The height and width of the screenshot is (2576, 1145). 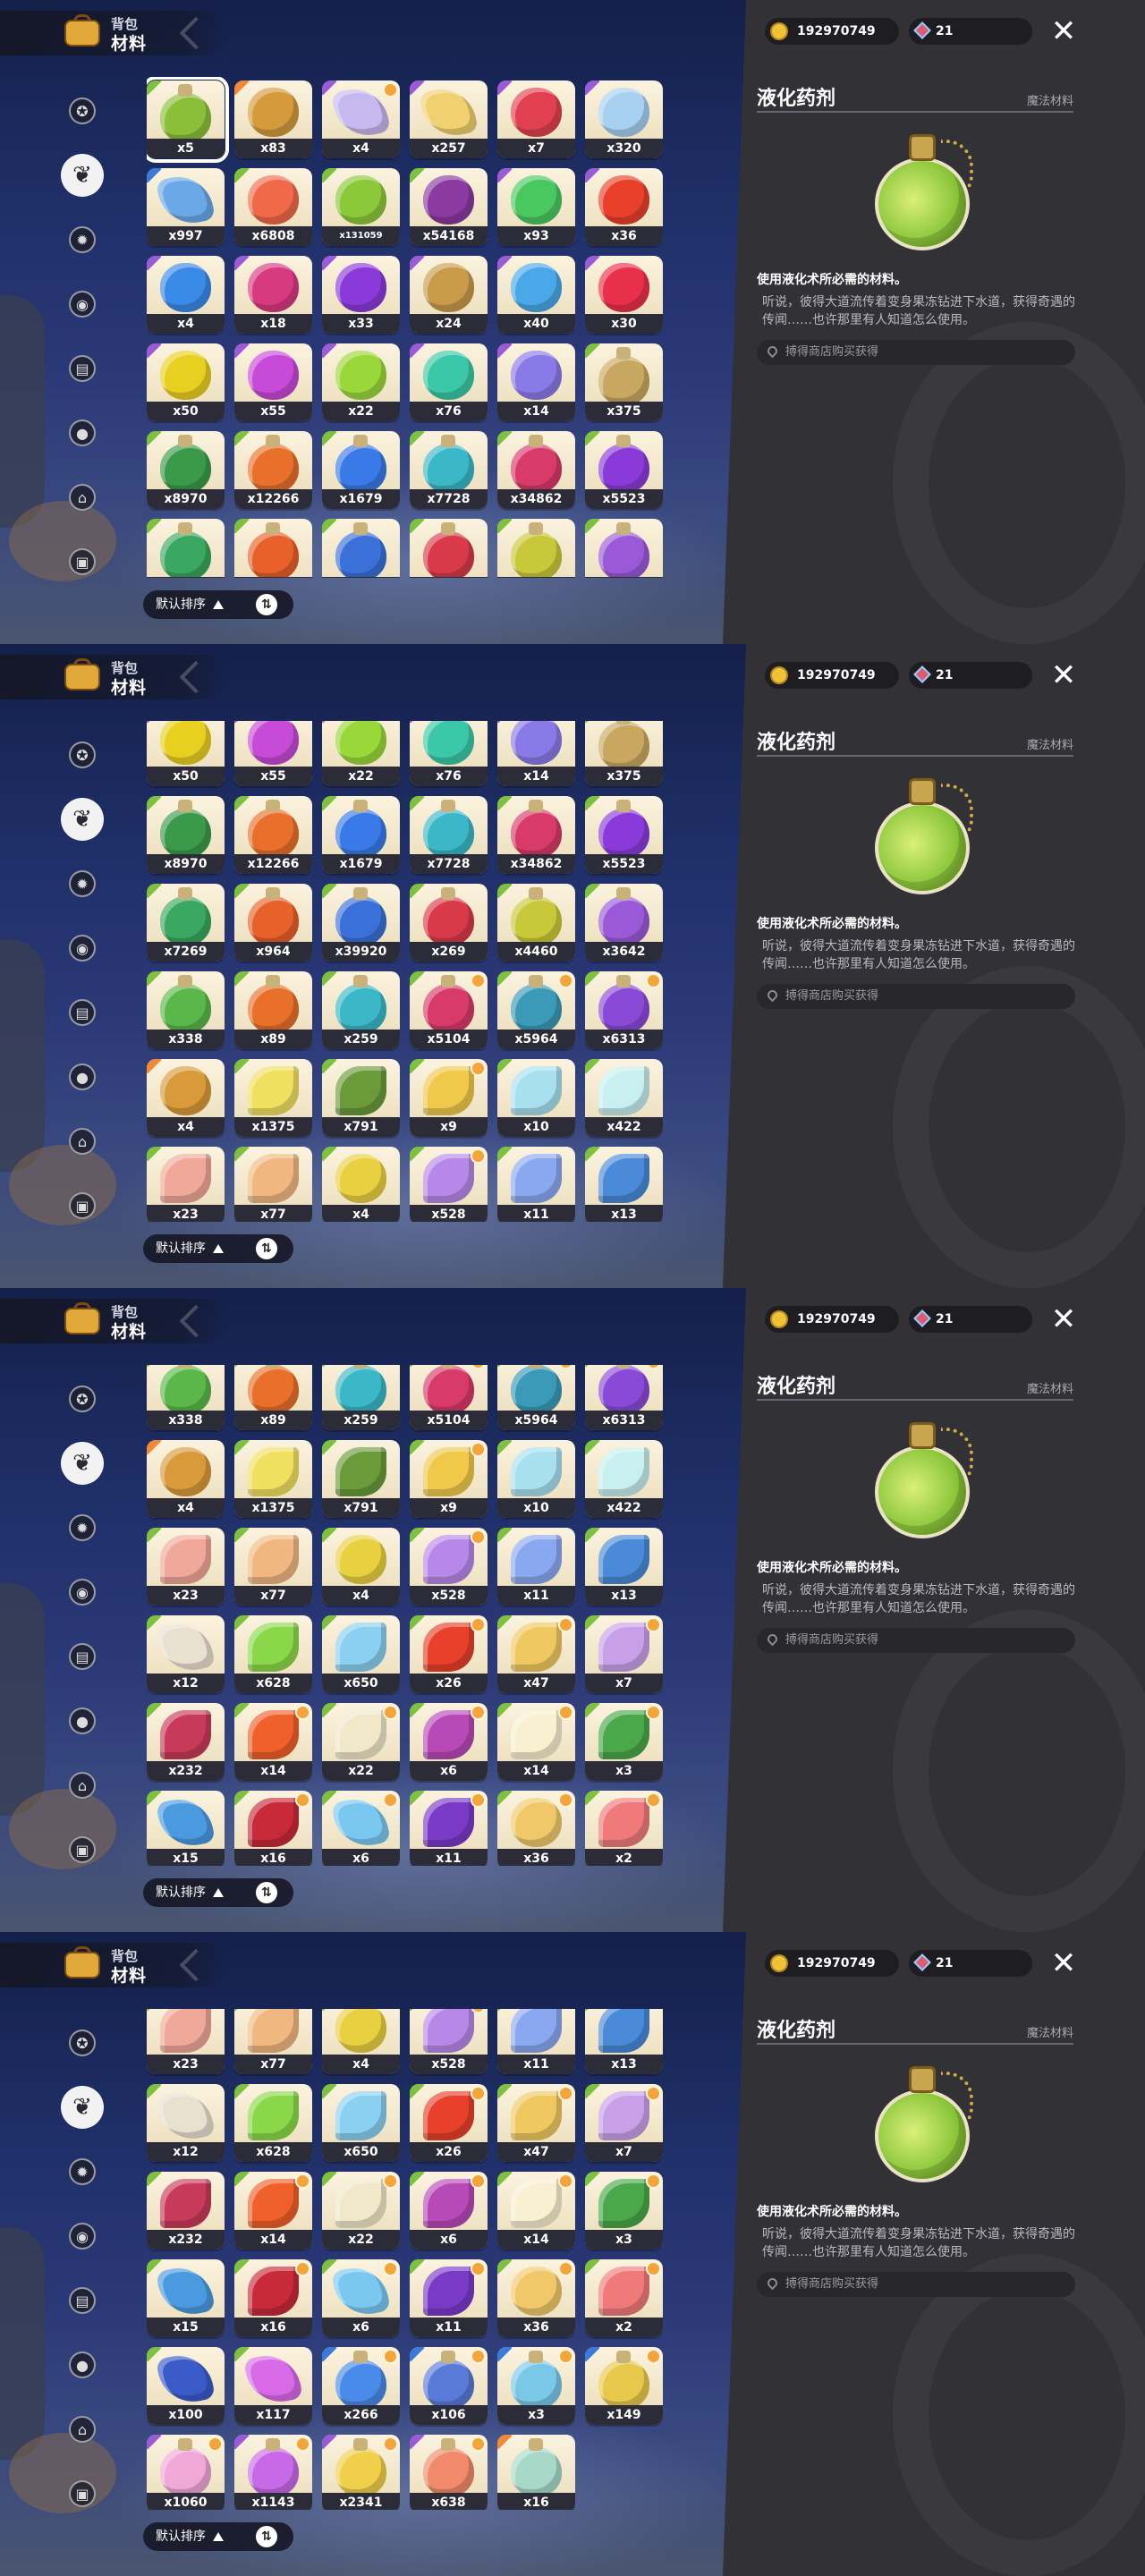 What do you see at coordinates (273, 119) in the screenshot?
I see `item-slot: x83` at bounding box center [273, 119].